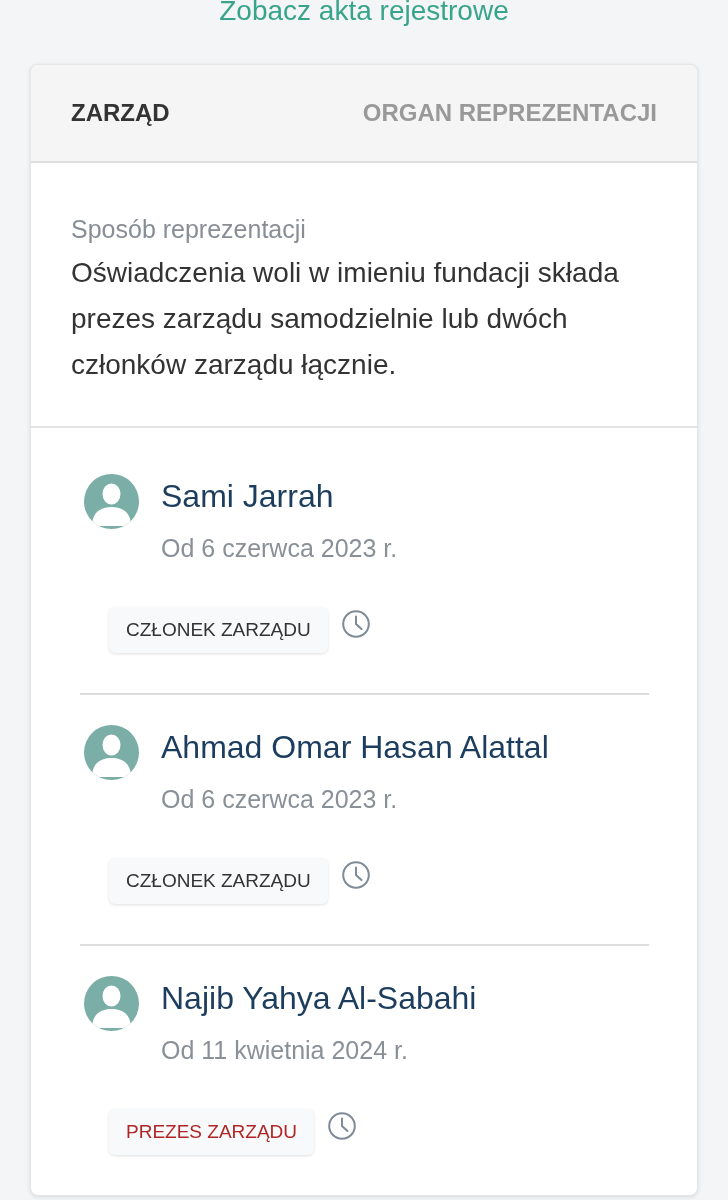 The width and height of the screenshot is (728, 1200). I want to click on tab: ZARZĄD, so click(120, 113).